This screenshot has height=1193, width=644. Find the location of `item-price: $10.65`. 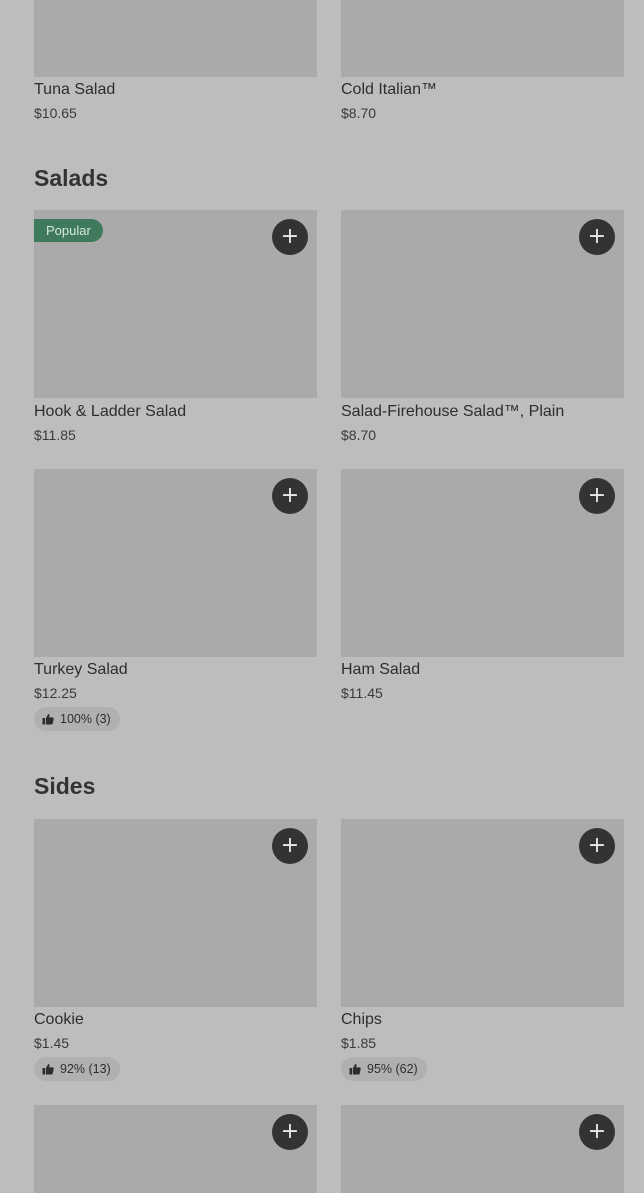

item-price: $10.65 is located at coordinates (55, 113).